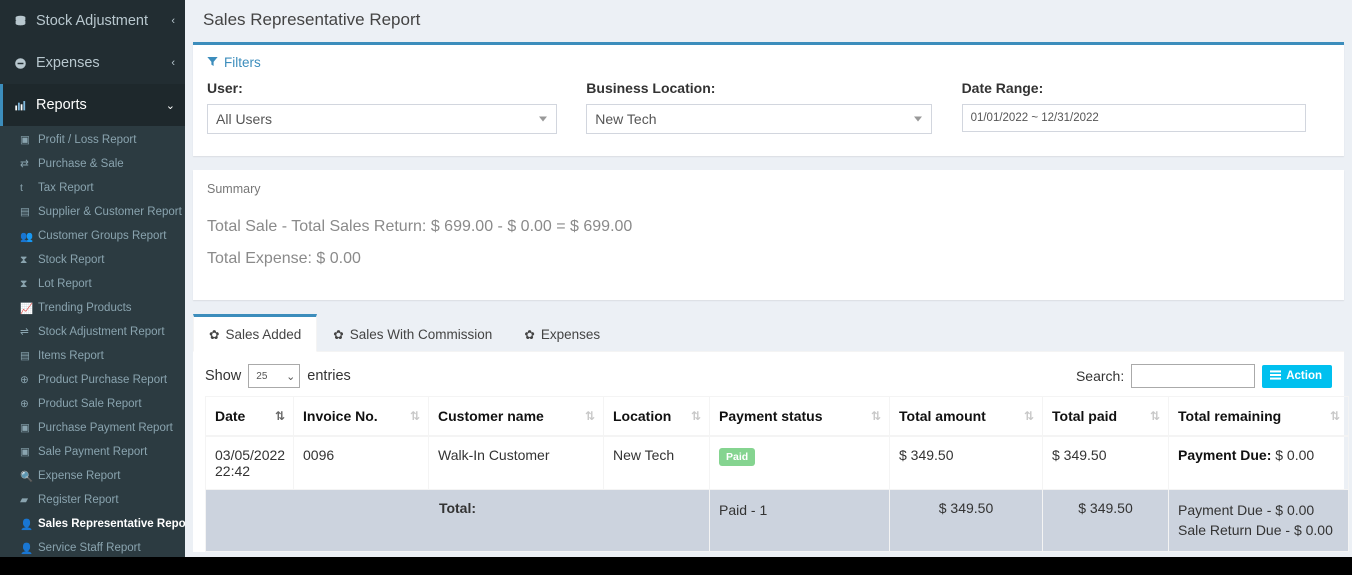 The height and width of the screenshot is (575, 1352). What do you see at coordinates (1002, 88) in the screenshot?
I see `filter-date-label: Date Range:` at bounding box center [1002, 88].